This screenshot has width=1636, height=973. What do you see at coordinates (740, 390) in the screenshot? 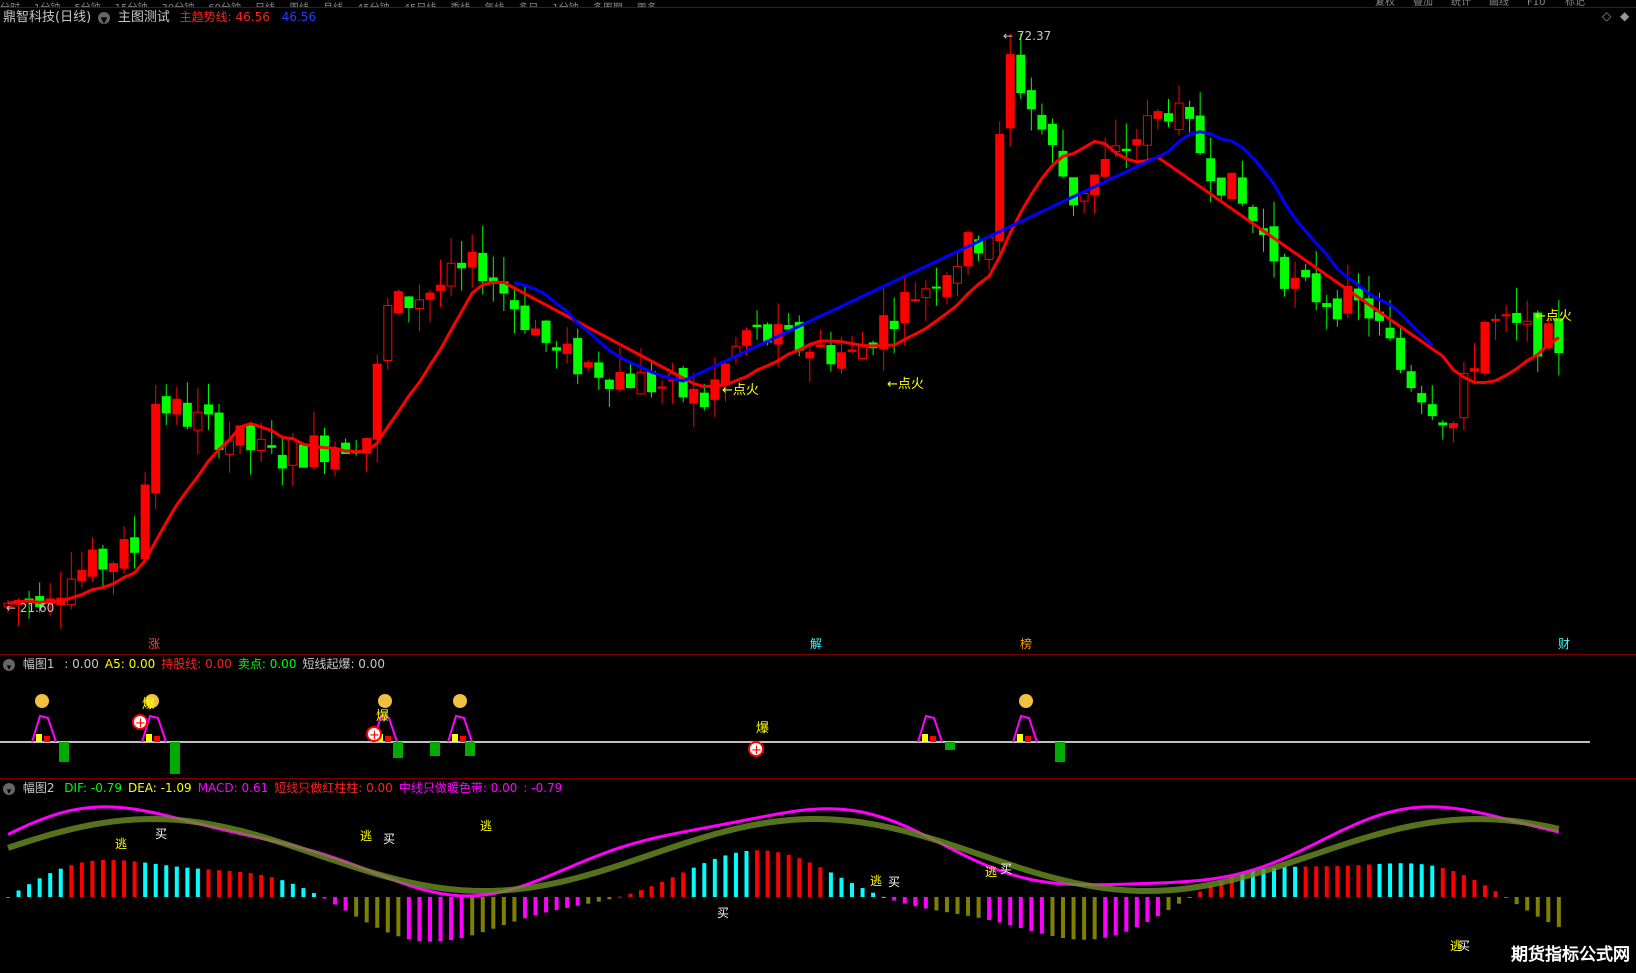
I see `ignite-label: ←点火` at bounding box center [740, 390].